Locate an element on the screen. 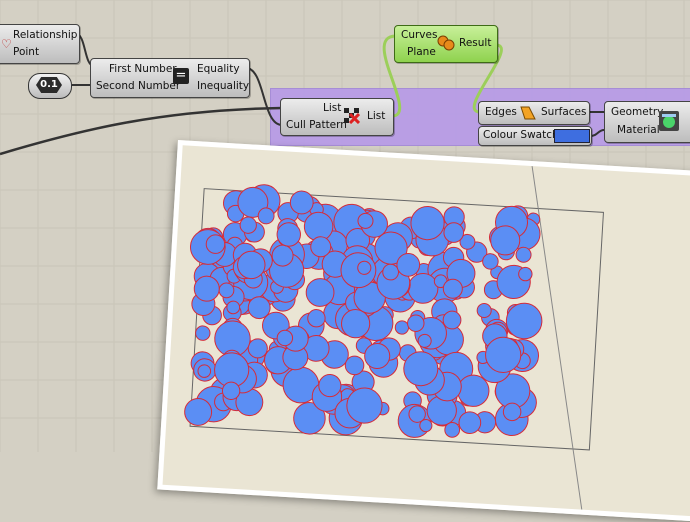 This screenshot has height=522, width=690. number-slider: 0.1 is located at coordinates (50, 86).